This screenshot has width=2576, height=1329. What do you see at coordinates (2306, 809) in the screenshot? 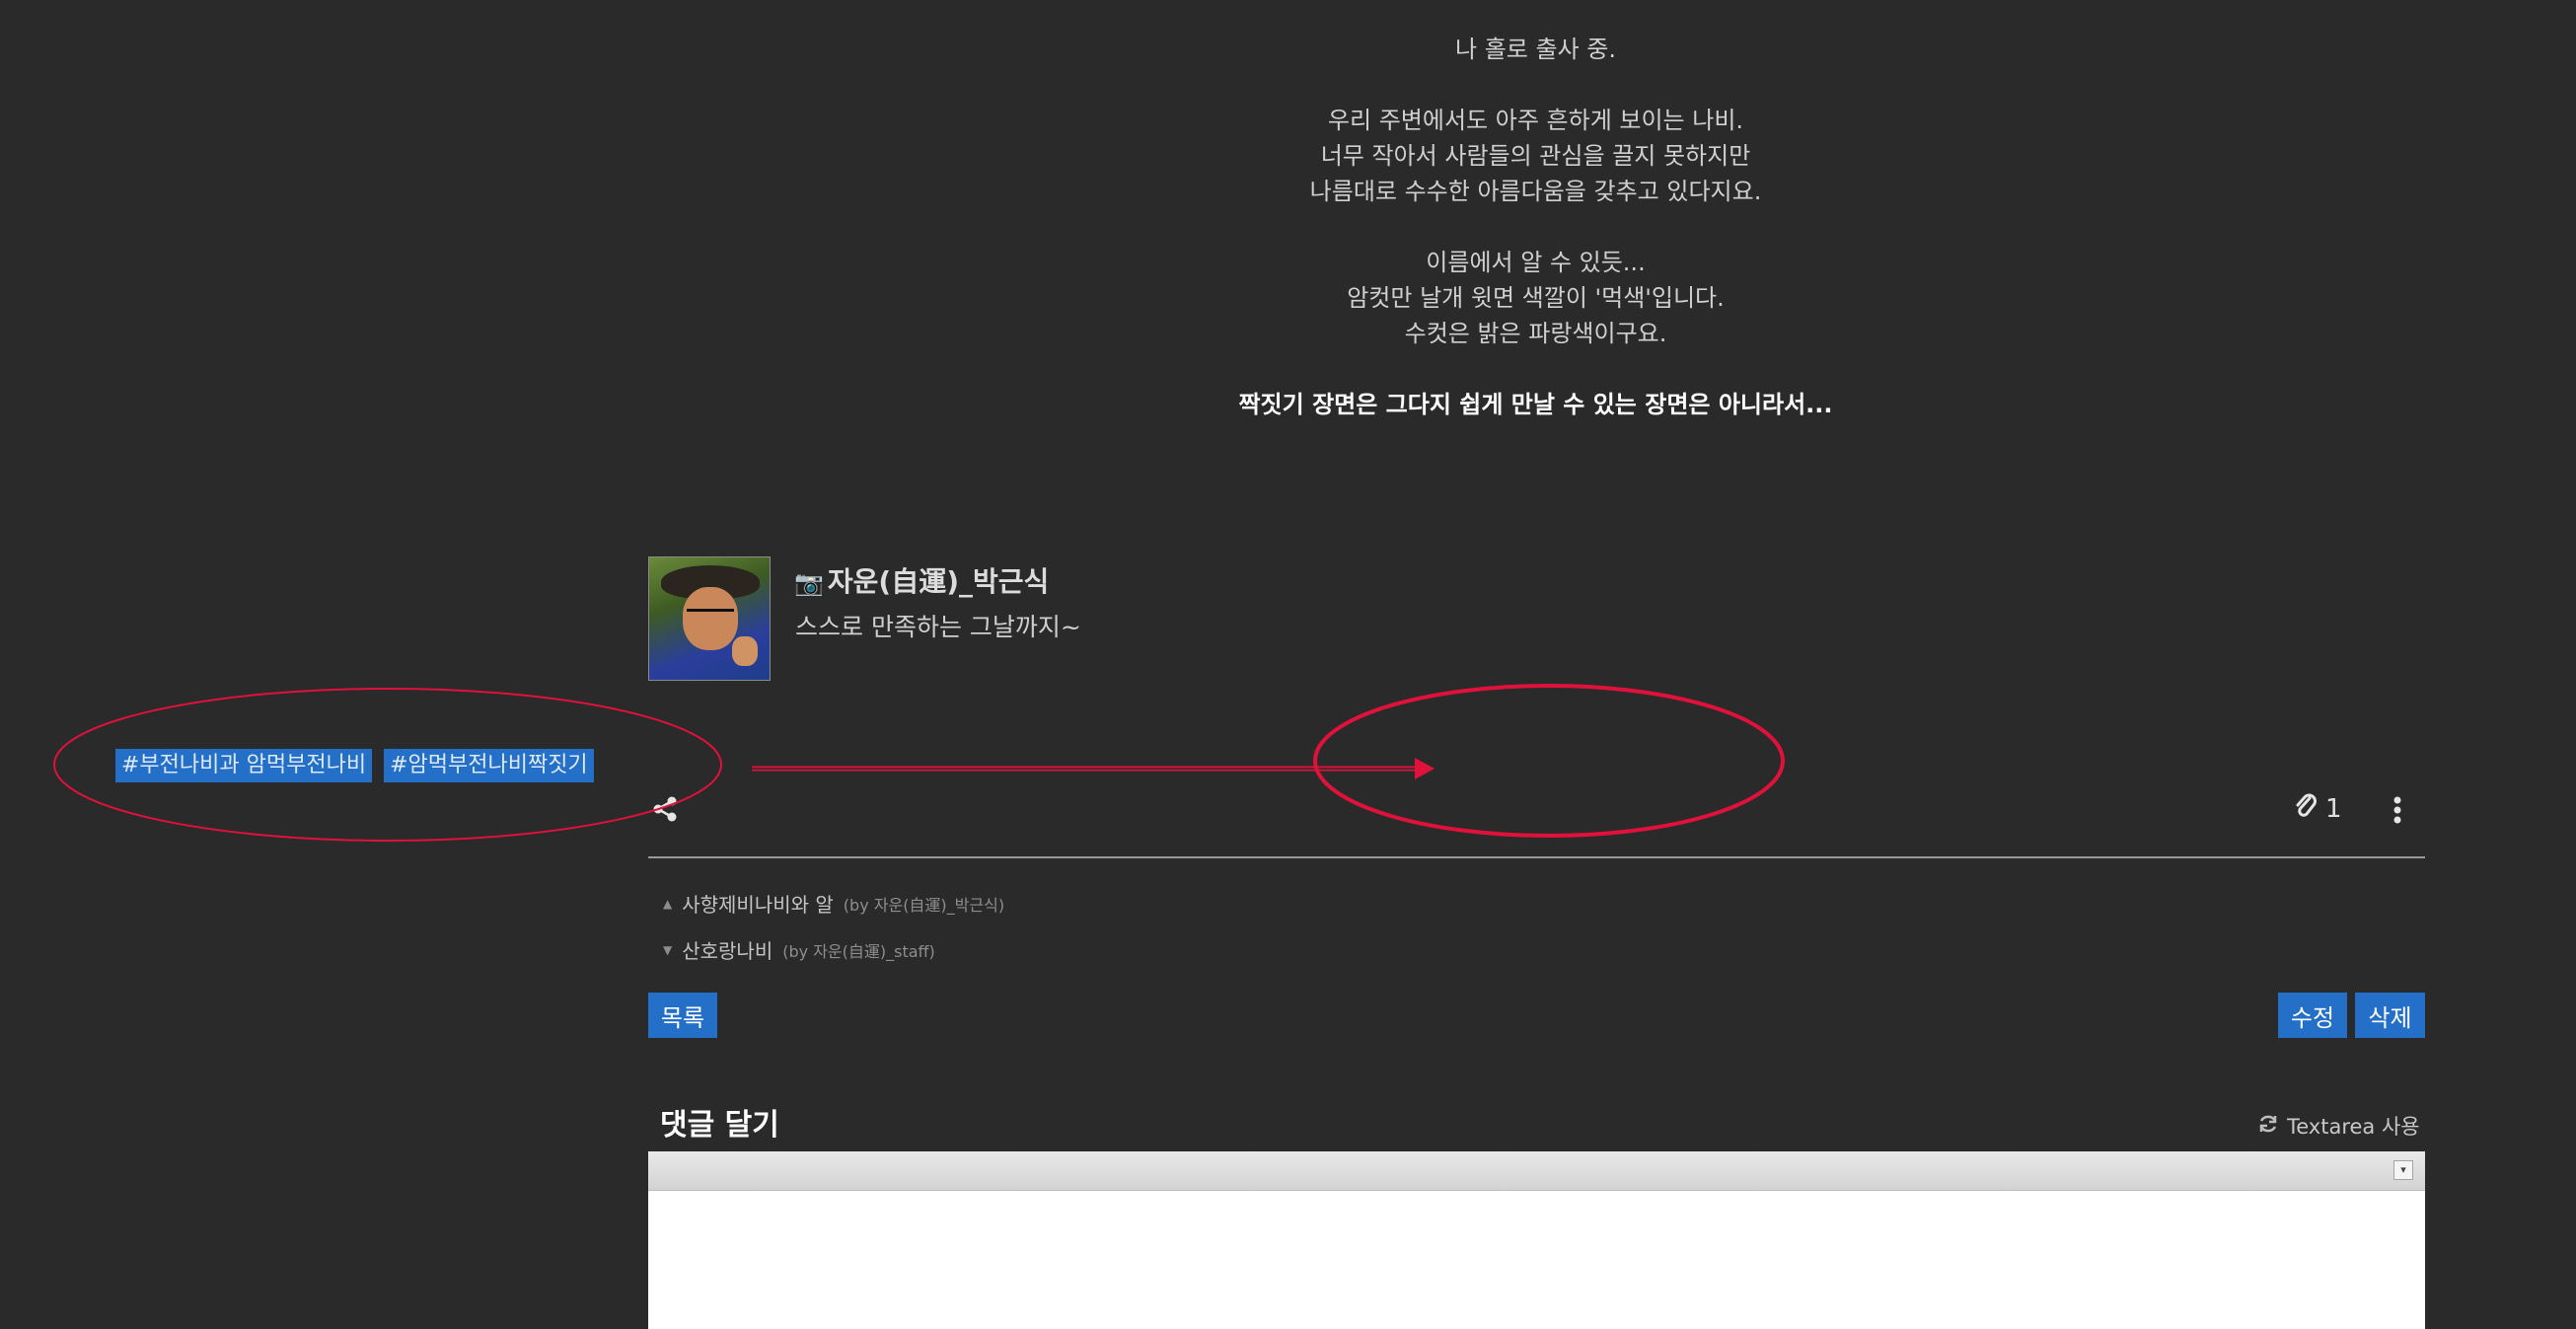
I see `paperclip-icon` at bounding box center [2306, 809].